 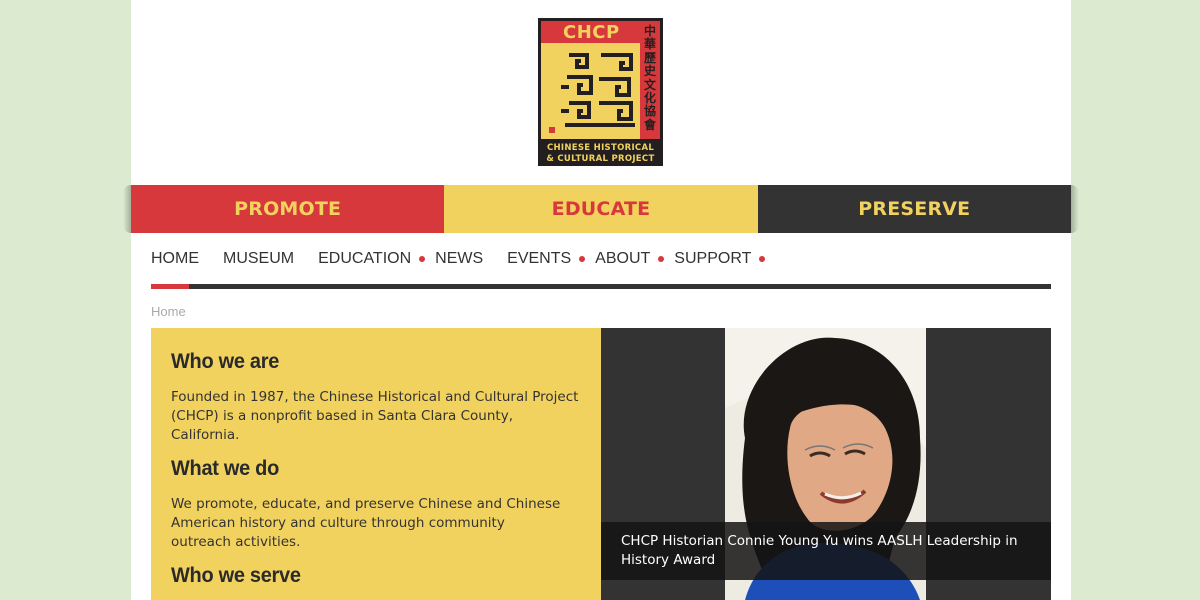 I want to click on nav-item-education: EDUCATION, so click(x=372, y=259).